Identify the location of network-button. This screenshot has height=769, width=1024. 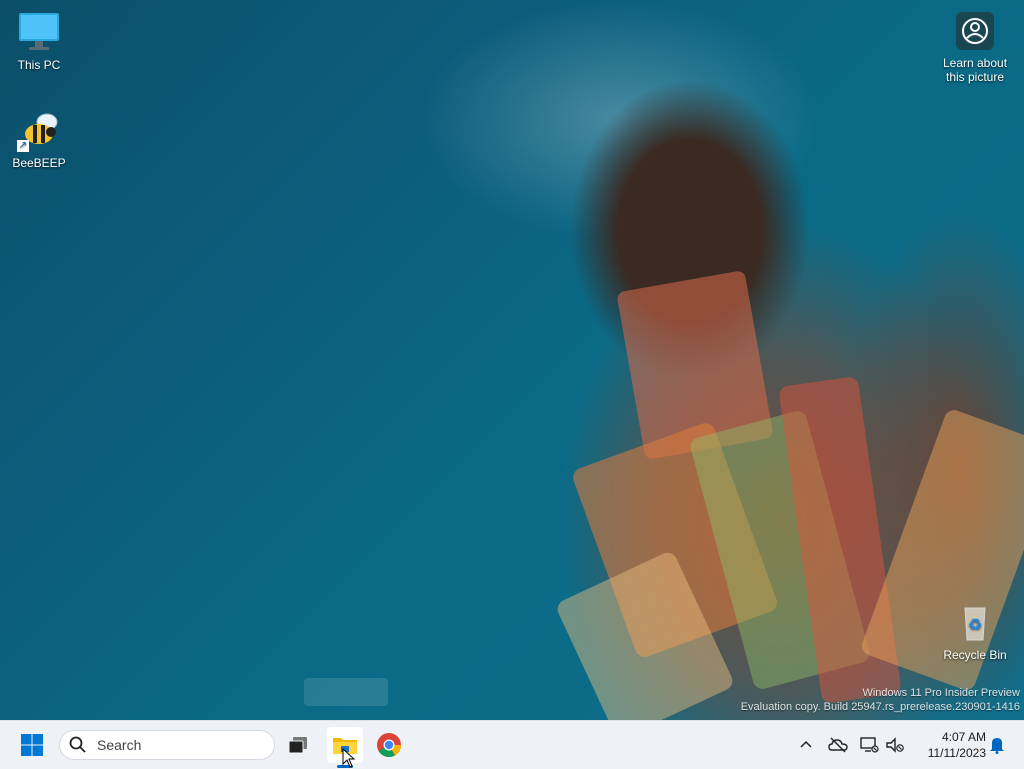
(869, 745).